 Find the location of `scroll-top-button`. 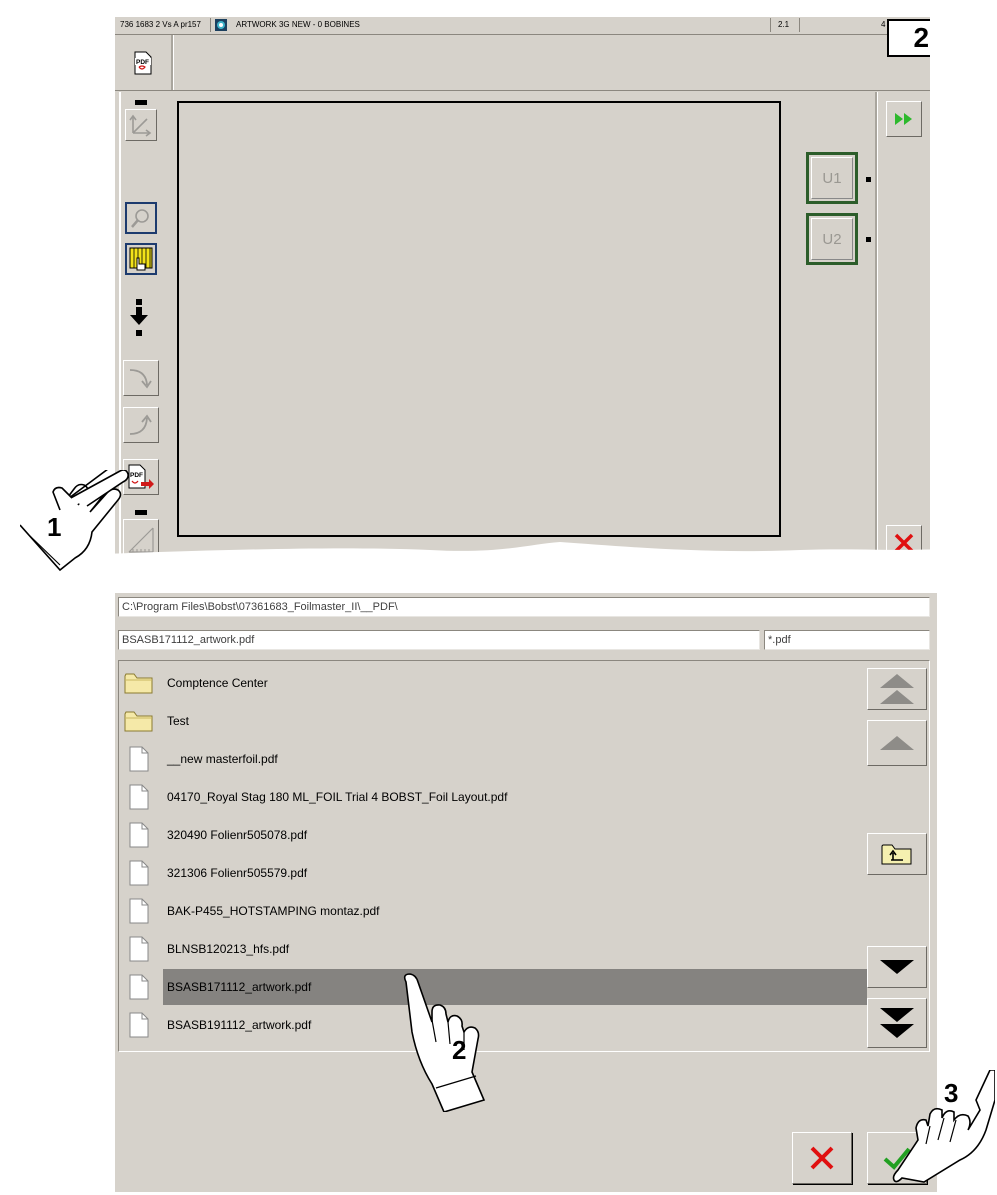

scroll-top-button is located at coordinates (897, 689).